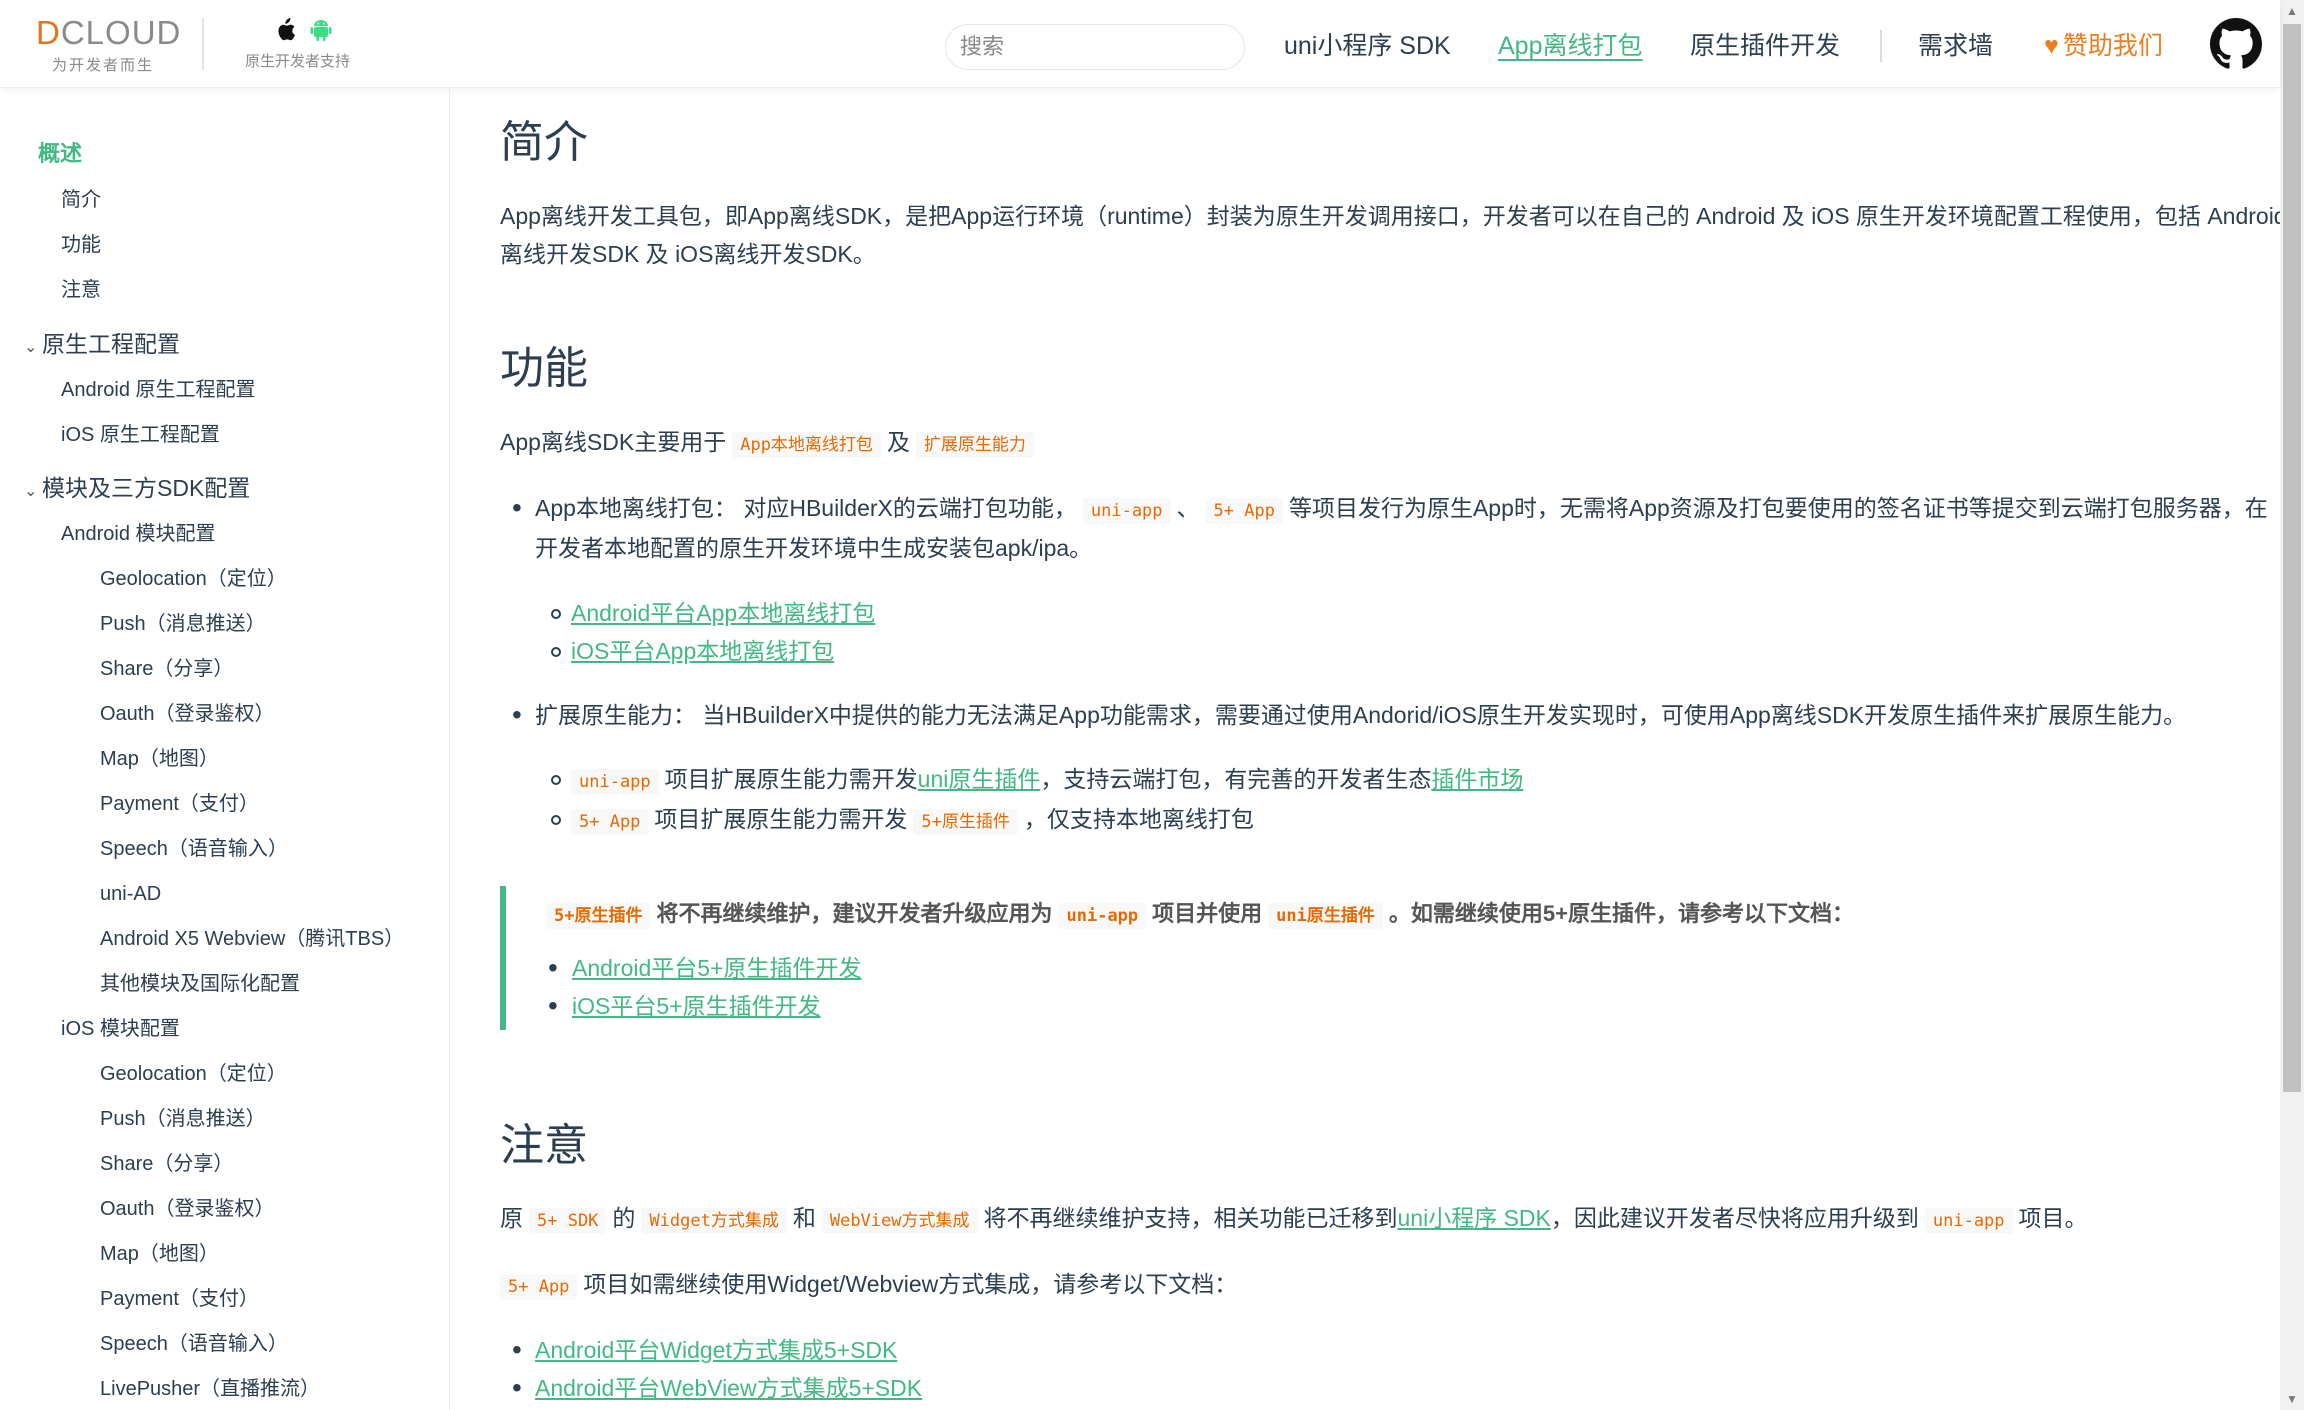 This screenshot has height=1410, width=2304. What do you see at coordinates (1207, 913) in the screenshot?
I see `tip-segment: 项目并使用` at bounding box center [1207, 913].